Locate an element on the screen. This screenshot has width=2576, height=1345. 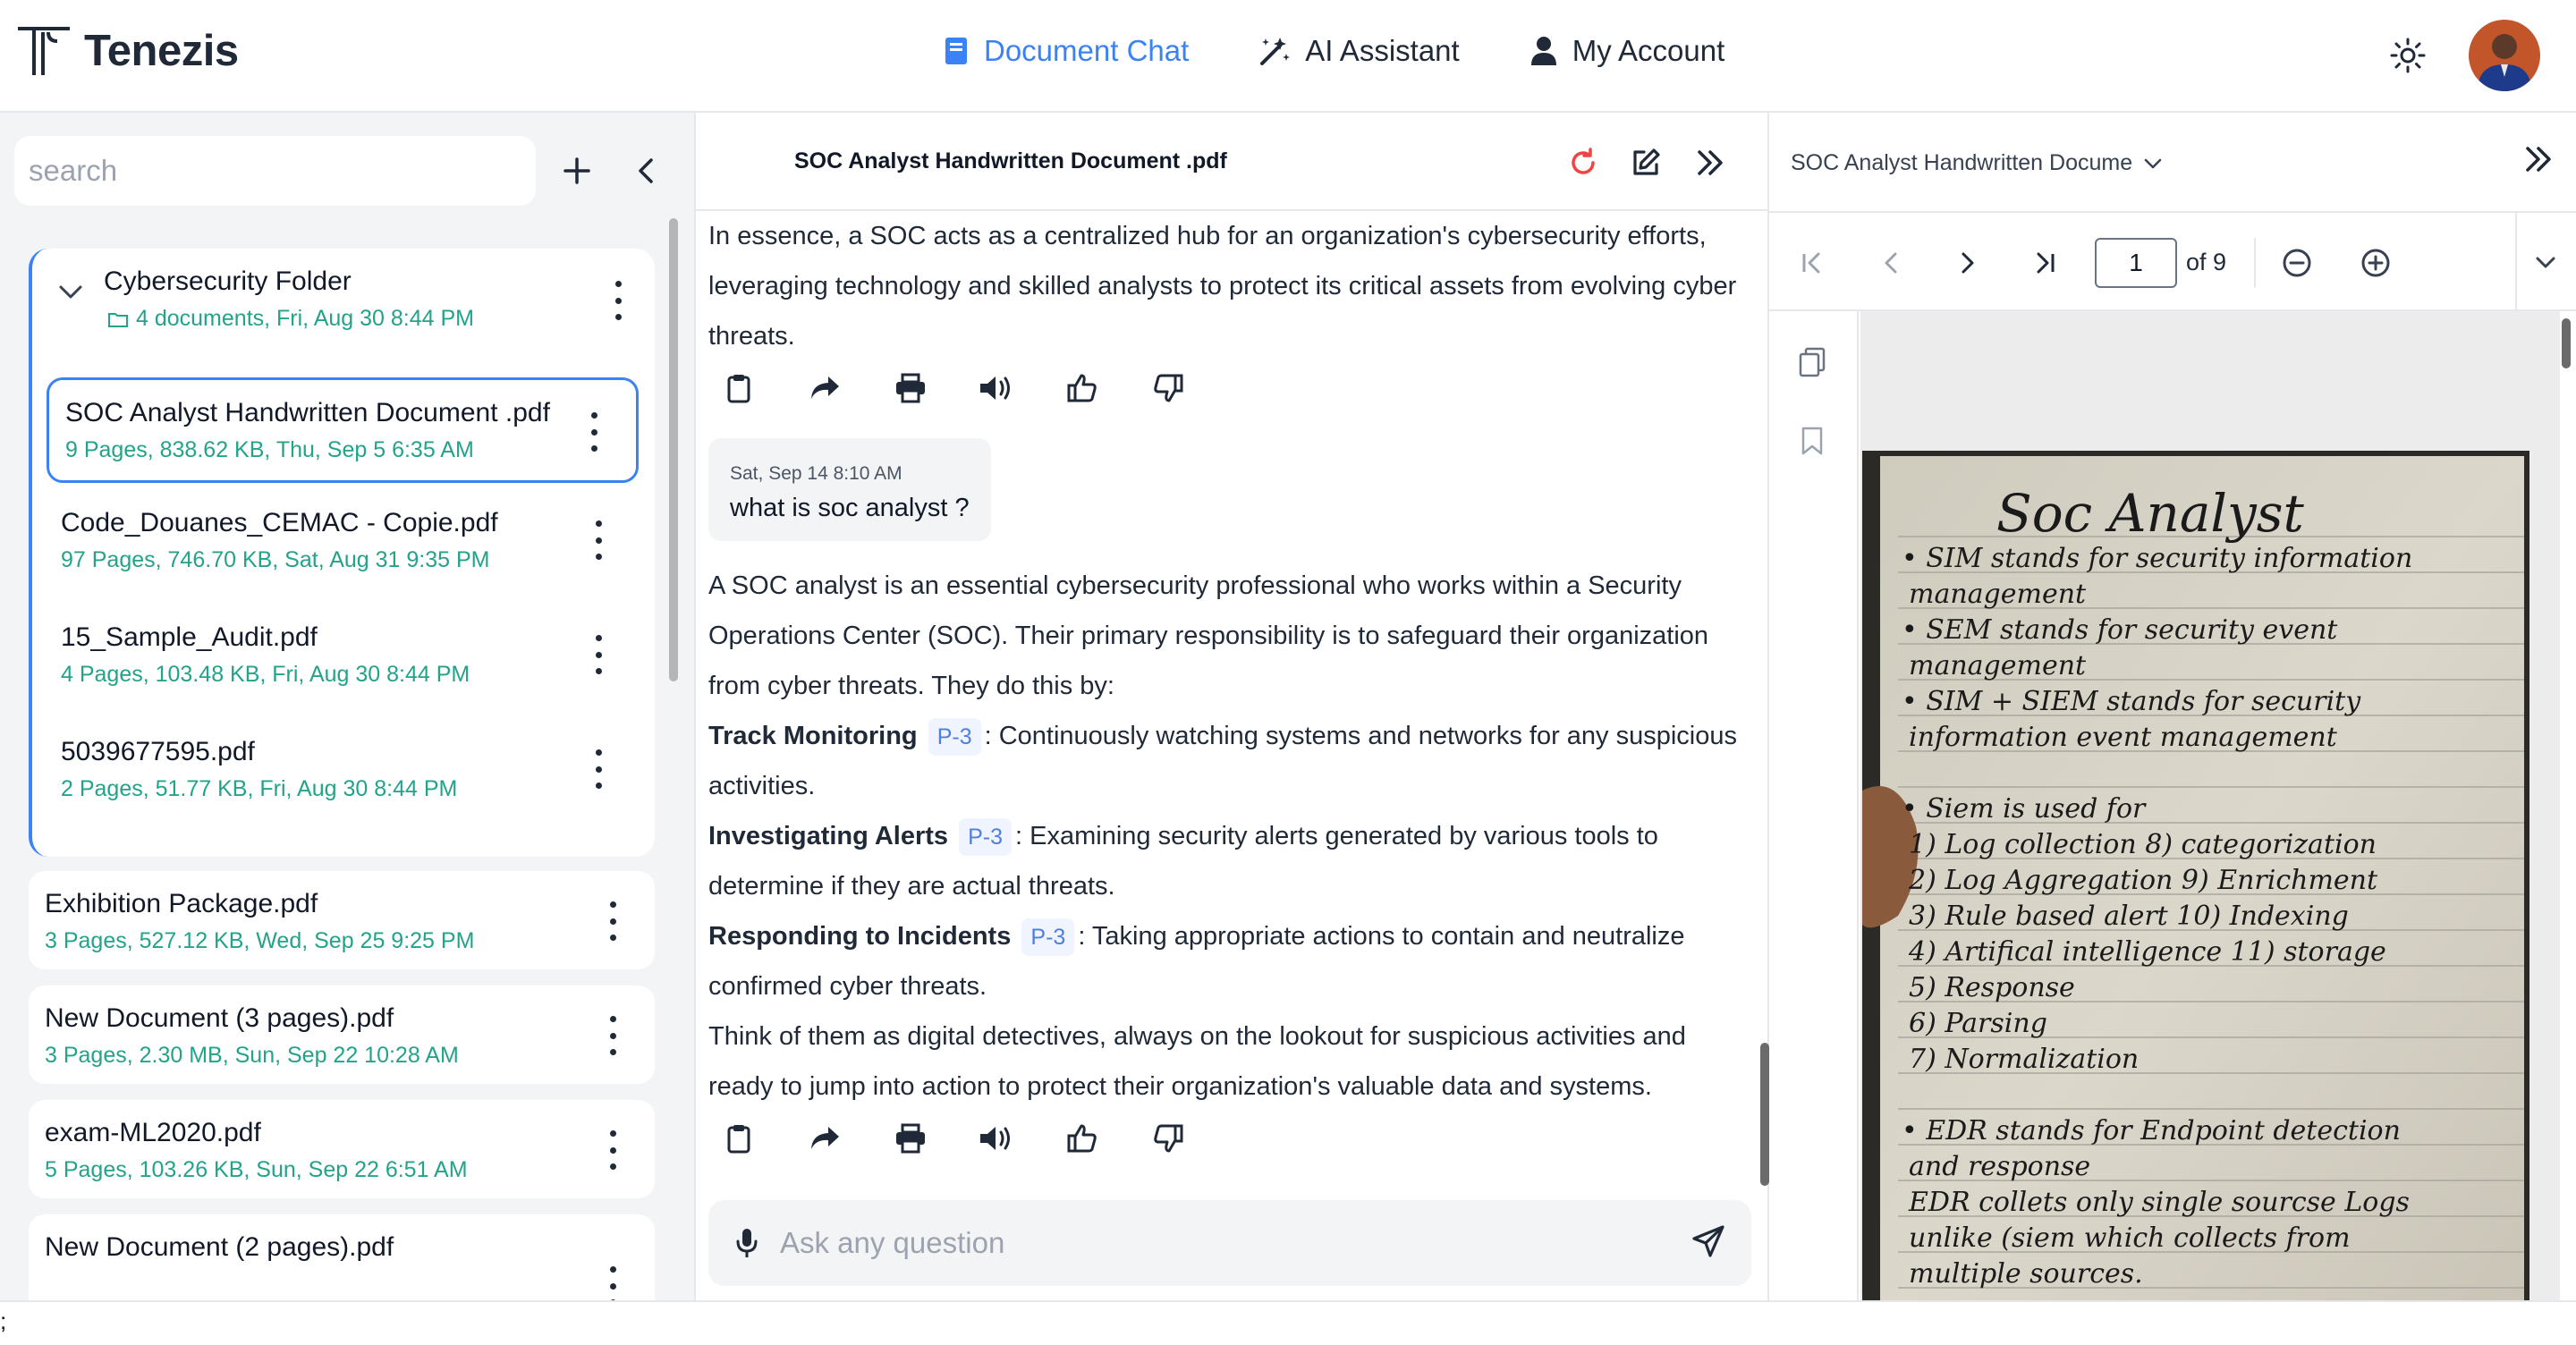
page-number-input is located at coordinates (2136, 263).